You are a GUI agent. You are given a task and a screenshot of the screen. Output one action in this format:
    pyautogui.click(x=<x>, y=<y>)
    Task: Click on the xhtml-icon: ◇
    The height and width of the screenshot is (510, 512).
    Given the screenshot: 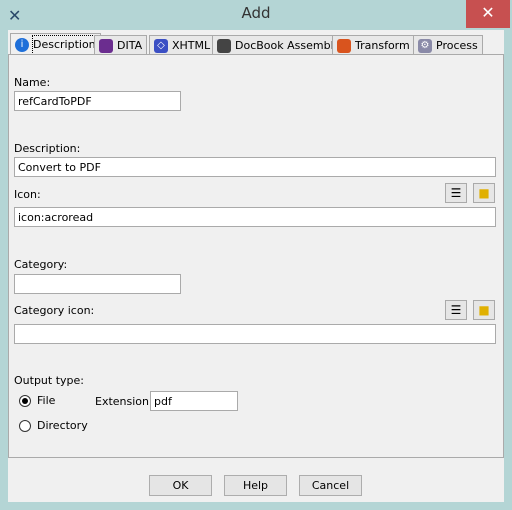 What is the action you would take?
    pyautogui.click(x=161, y=45)
    